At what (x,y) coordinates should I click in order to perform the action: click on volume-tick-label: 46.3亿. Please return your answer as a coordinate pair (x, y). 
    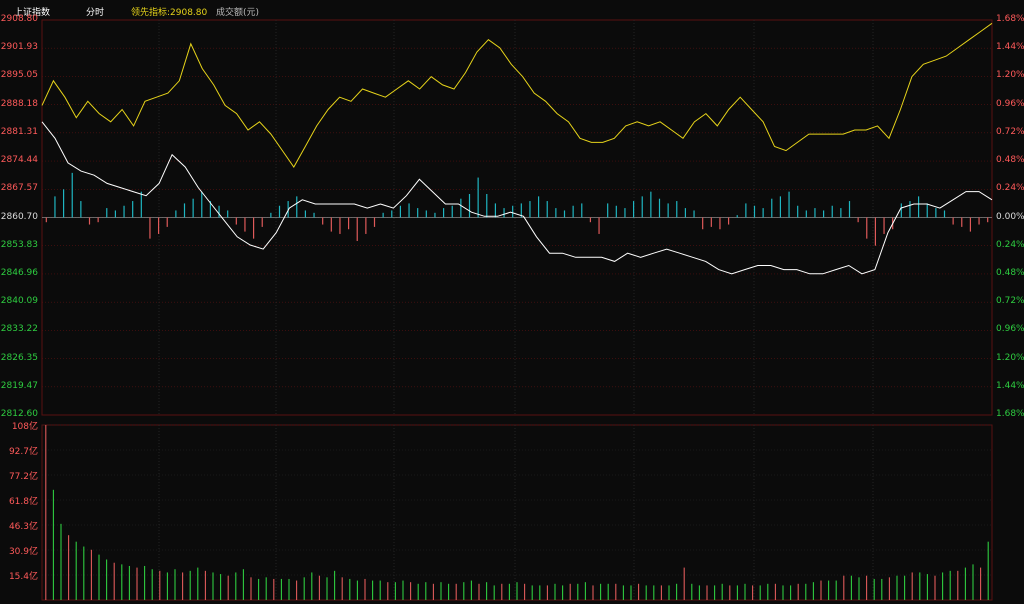
    Looking at the image, I should click on (23, 527).